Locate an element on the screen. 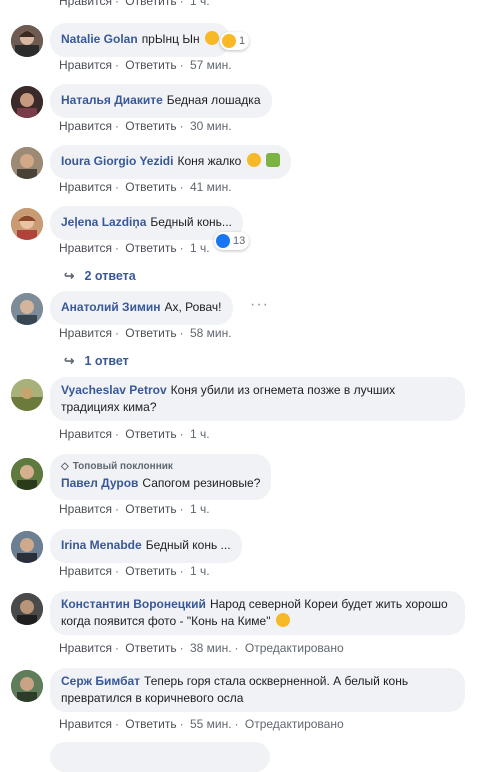  comment-author: Константин Воронецкий is located at coordinates (133, 604).